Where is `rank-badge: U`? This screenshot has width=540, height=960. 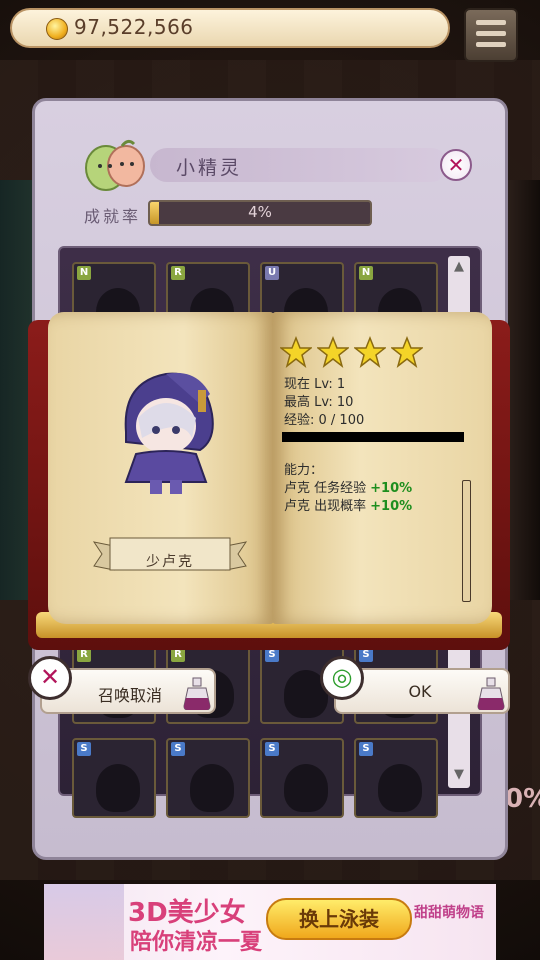
rank-badge: U is located at coordinates (272, 273).